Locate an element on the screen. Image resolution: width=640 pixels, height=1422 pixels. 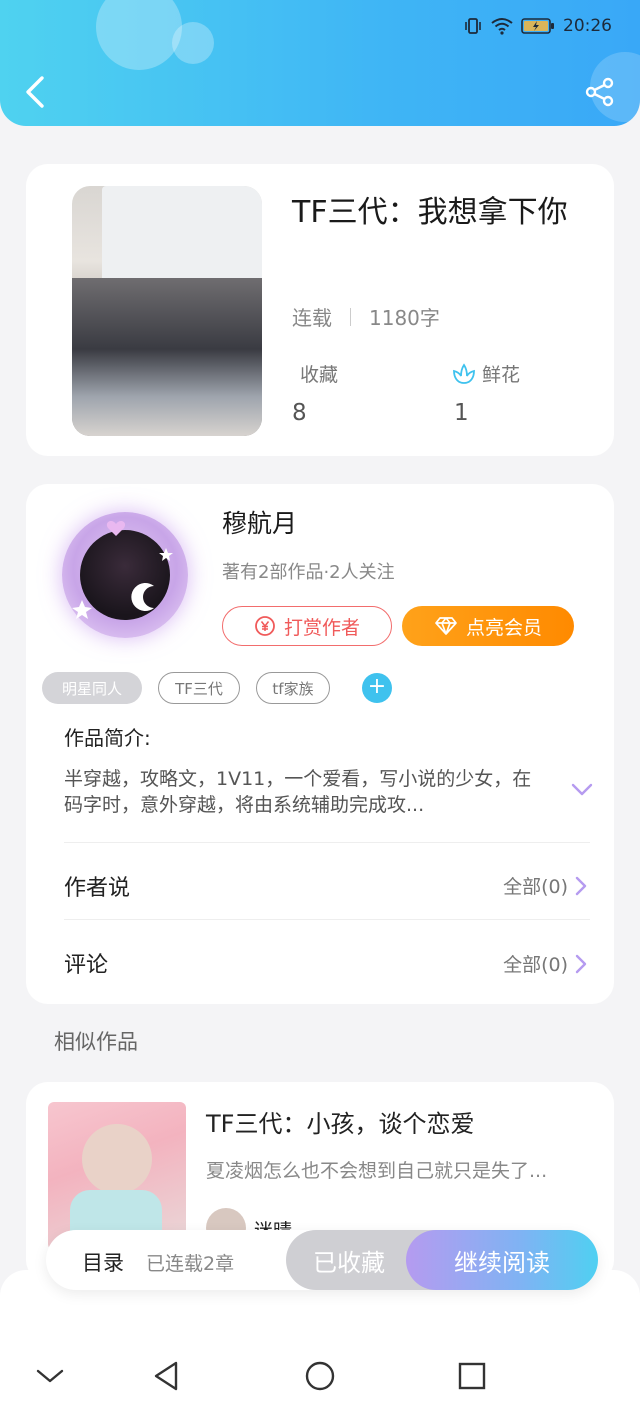
similar-work-cover is located at coordinates (117, 1176).